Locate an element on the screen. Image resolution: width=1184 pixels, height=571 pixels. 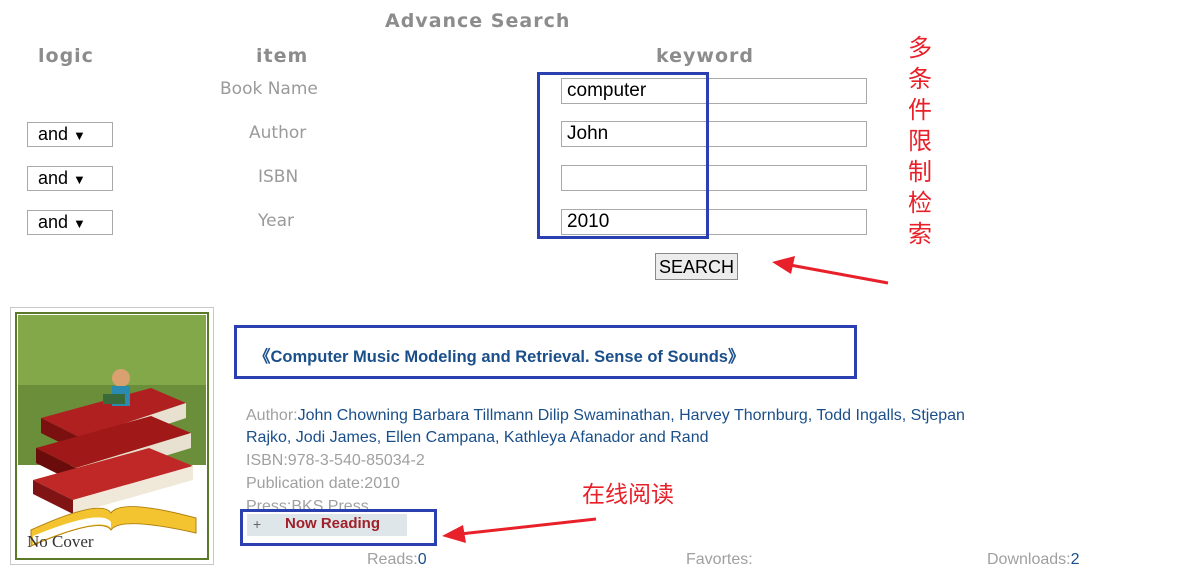
book-pubdate: Publication date:2010 is located at coordinates (323, 483).